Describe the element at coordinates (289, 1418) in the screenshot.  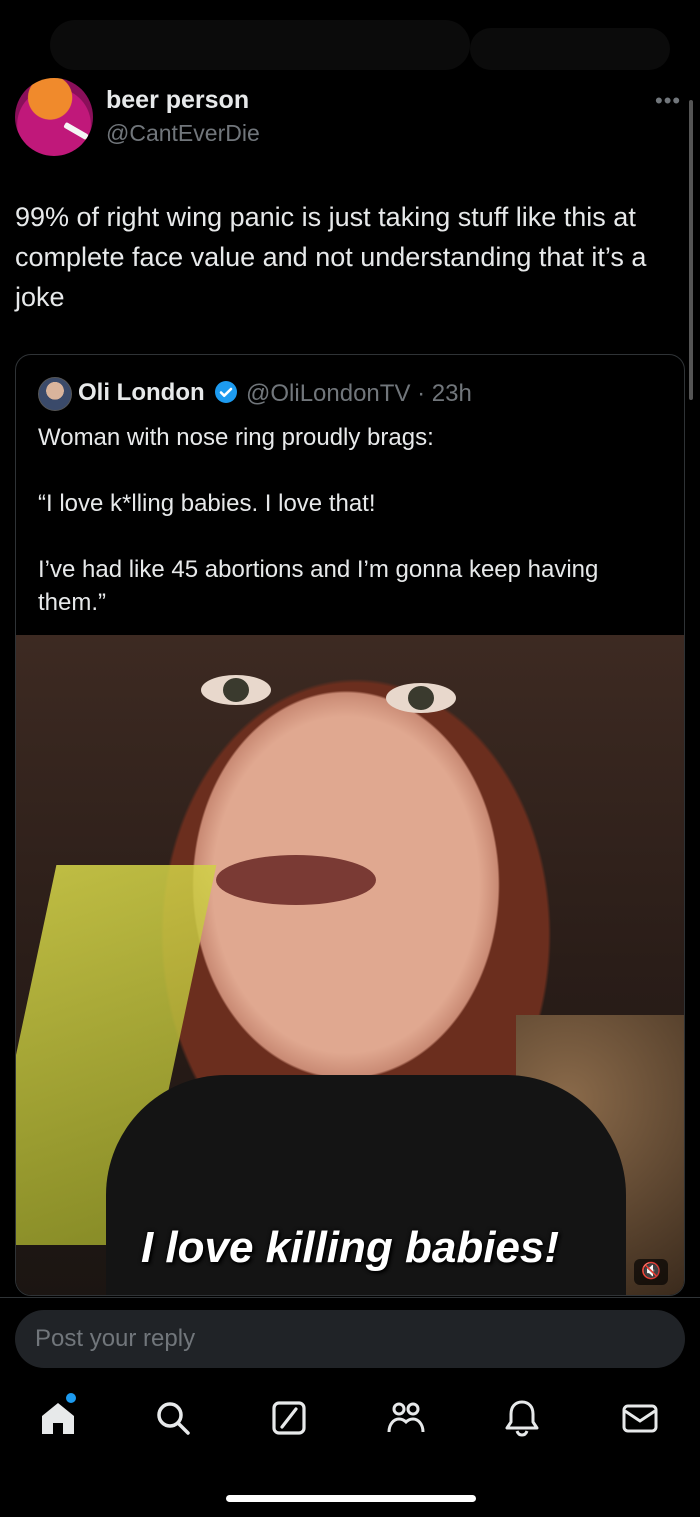
I see `grok-icon` at that location.